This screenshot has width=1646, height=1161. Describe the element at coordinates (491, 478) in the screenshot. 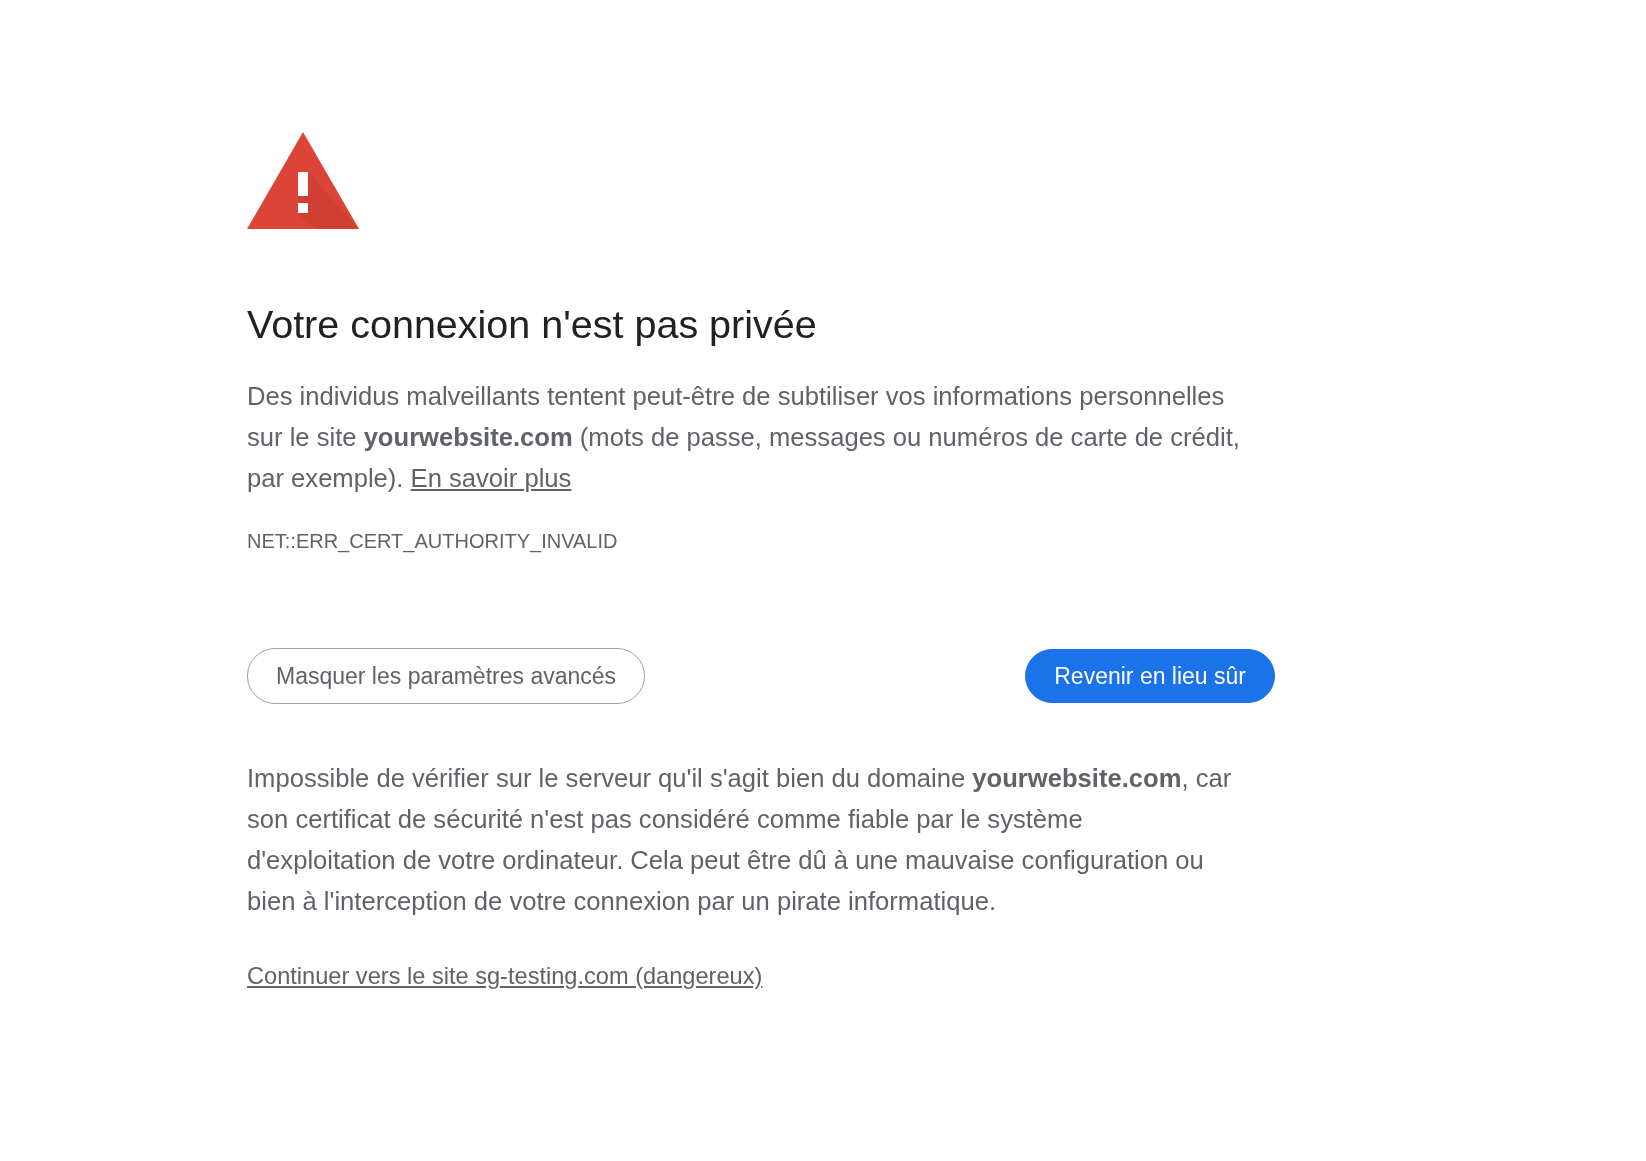

I see `learn-more-link: En savoir plus` at that location.